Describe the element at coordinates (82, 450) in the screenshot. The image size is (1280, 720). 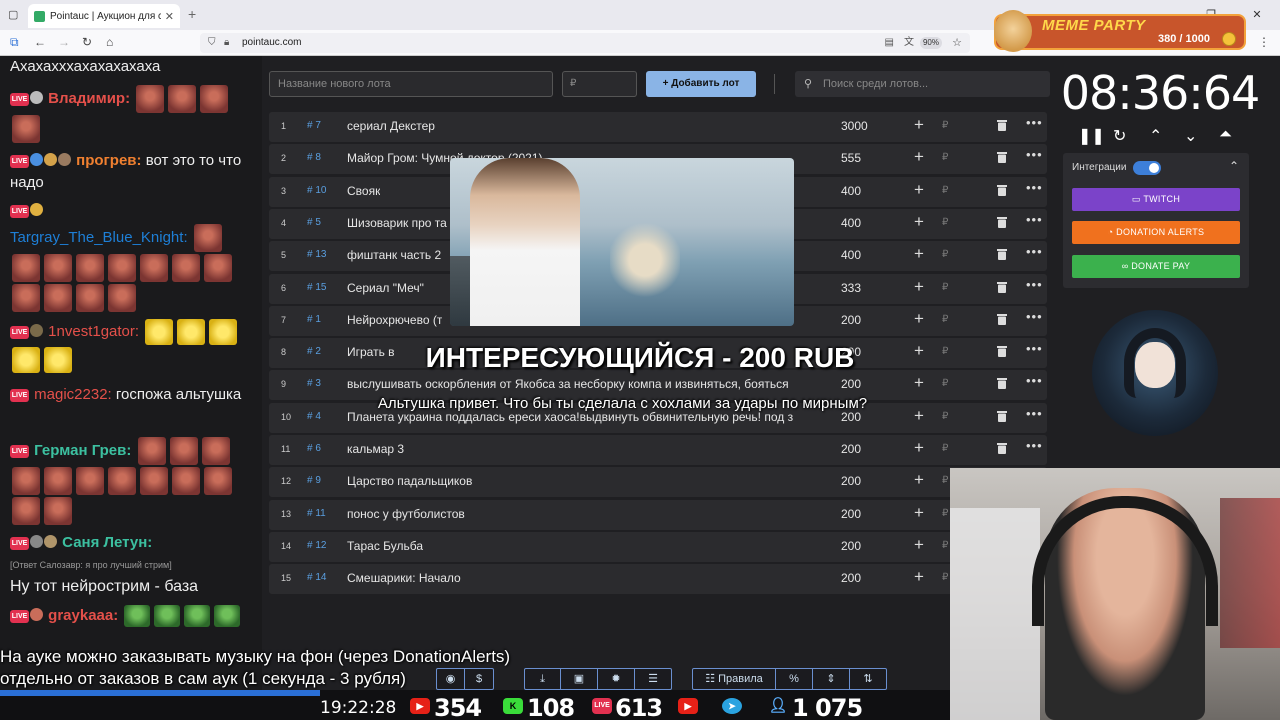
I see `chat-nick: Герман Грев:` at that location.